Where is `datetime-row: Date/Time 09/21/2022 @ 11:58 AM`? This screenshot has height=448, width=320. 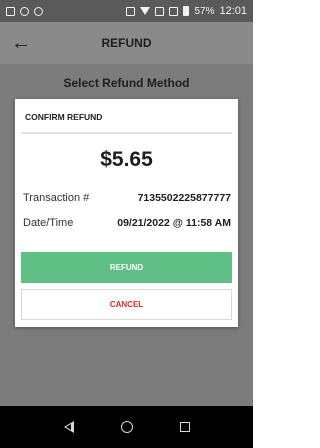
datetime-row: Date/Time 09/21/2022 @ 11:58 AM is located at coordinates (127, 223).